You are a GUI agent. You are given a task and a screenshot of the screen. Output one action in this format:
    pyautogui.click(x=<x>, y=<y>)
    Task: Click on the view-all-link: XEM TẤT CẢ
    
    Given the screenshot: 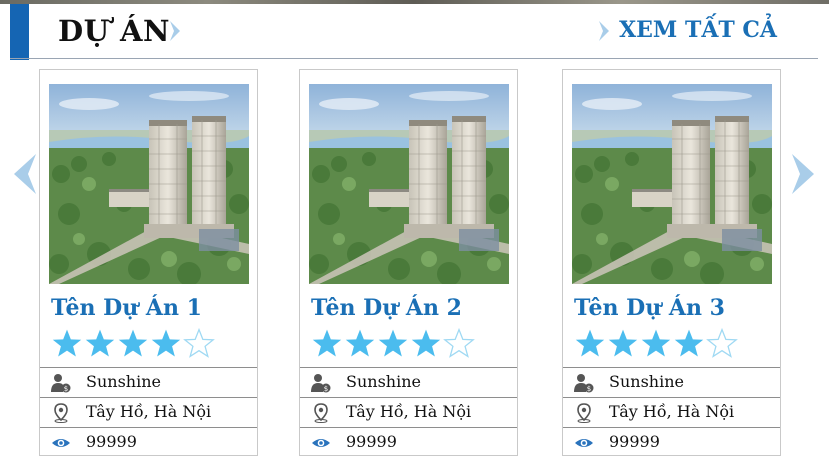 What is the action you would take?
    pyautogui.click(x=698, y=30)
    